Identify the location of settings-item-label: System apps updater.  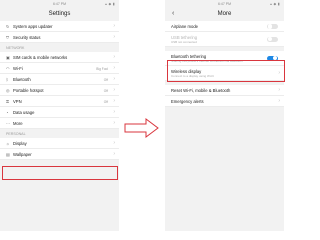
(33, 26).